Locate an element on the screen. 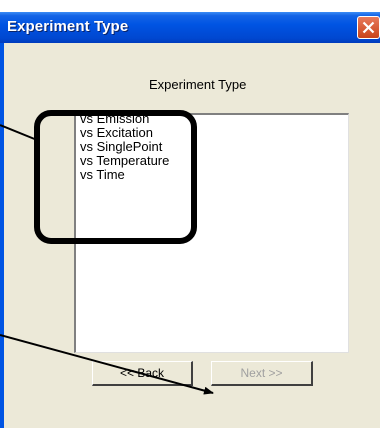 Image resolution: width=380 pixels, height=428 pixels. pointer-arrow is located at coordinates (107, 364).